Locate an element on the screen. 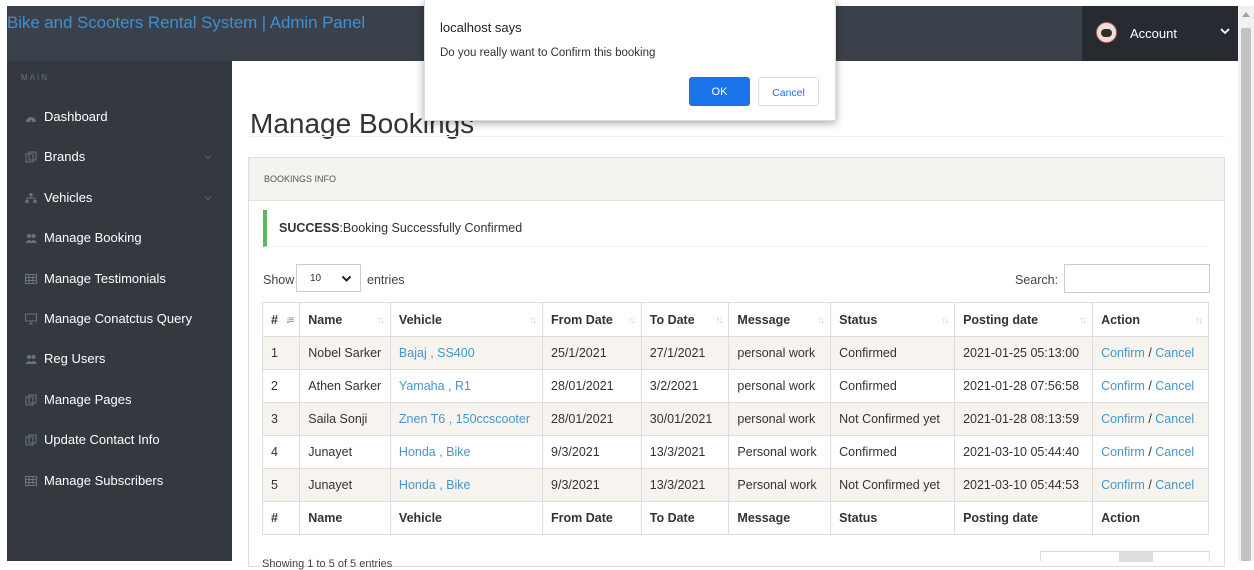 This screenshot has width=1254, height=570. column-footer: Status is located at coordinates (893, 518).